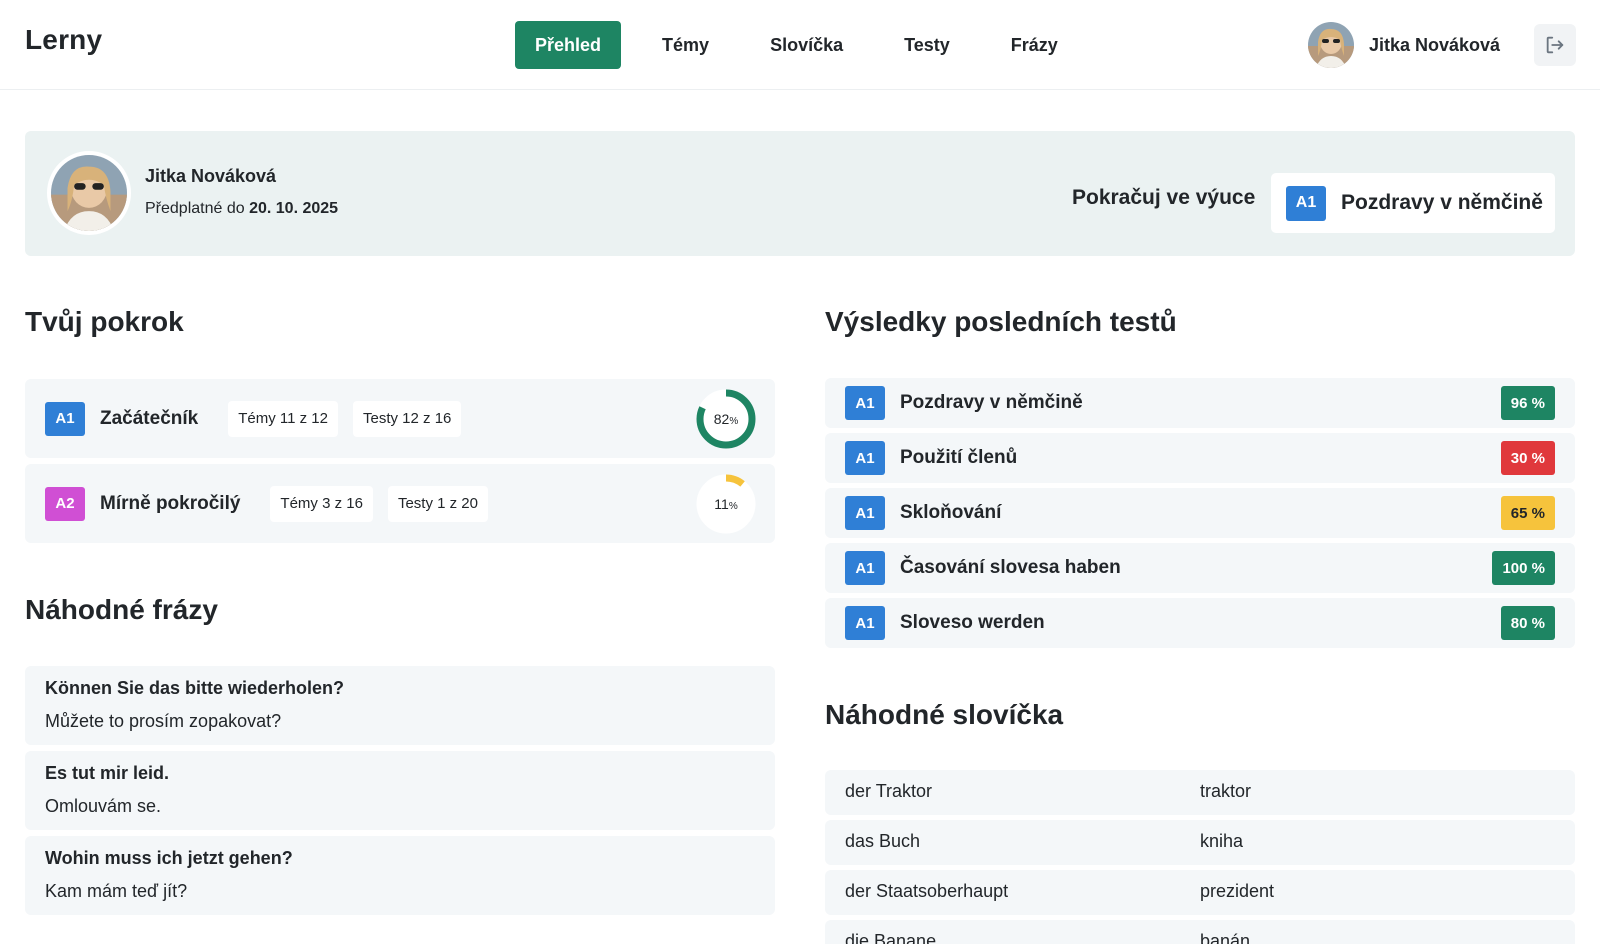 The image size is (1600, 944). I want to click on level-name: Začátečník, so click(149, 418).